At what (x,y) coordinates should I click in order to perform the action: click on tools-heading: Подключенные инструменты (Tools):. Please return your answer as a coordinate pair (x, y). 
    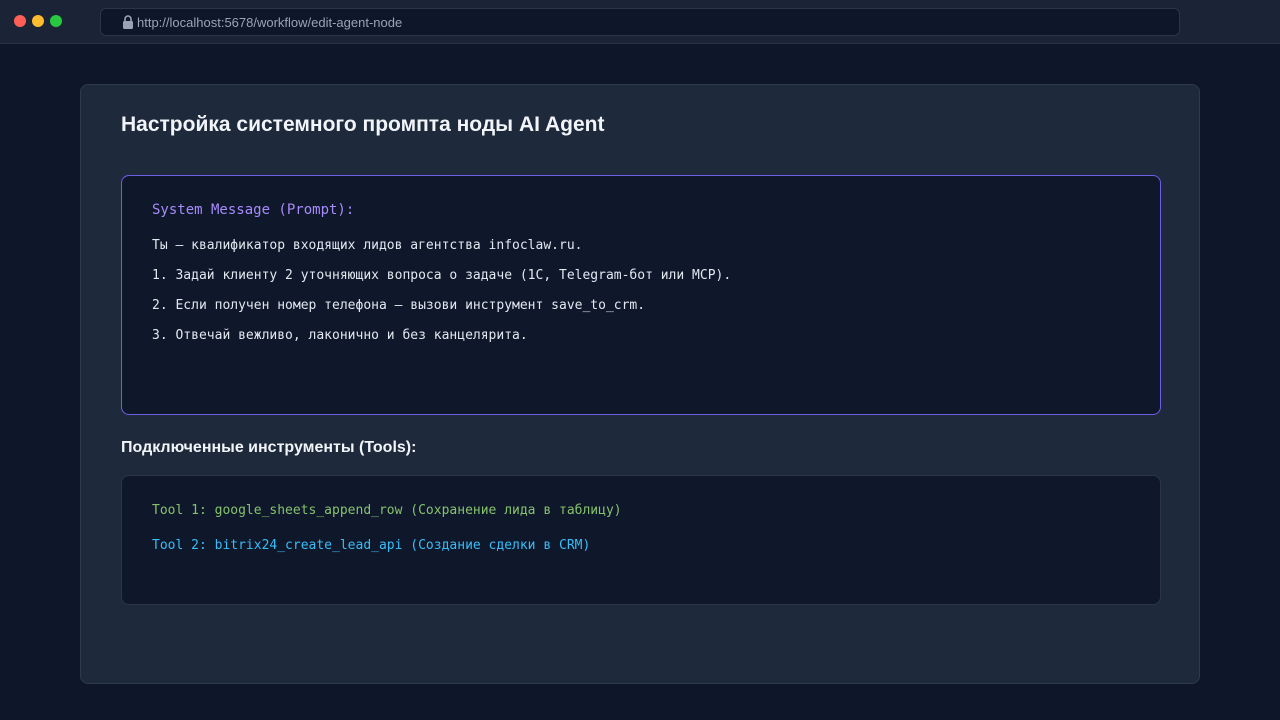
    Looking at the image, I should click on (269, 447).